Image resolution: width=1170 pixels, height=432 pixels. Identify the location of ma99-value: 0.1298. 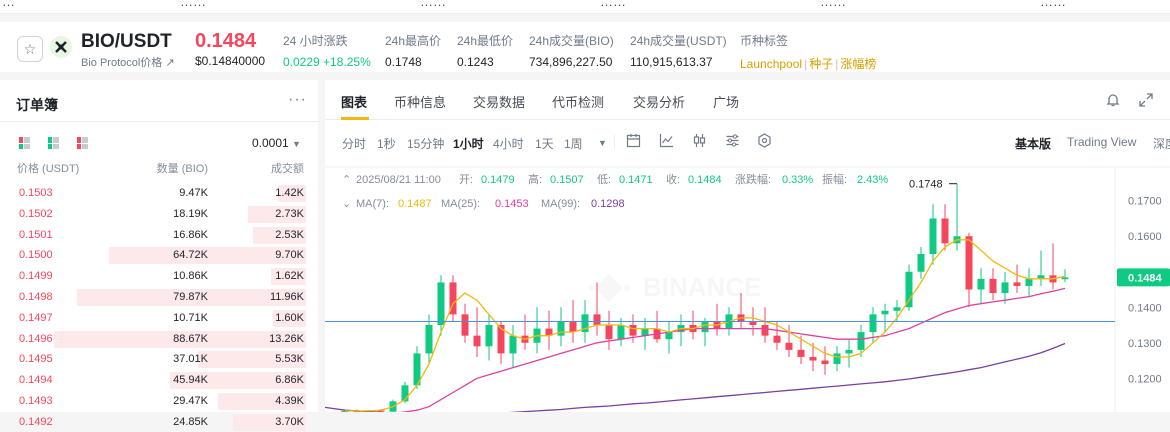
(608, 204).